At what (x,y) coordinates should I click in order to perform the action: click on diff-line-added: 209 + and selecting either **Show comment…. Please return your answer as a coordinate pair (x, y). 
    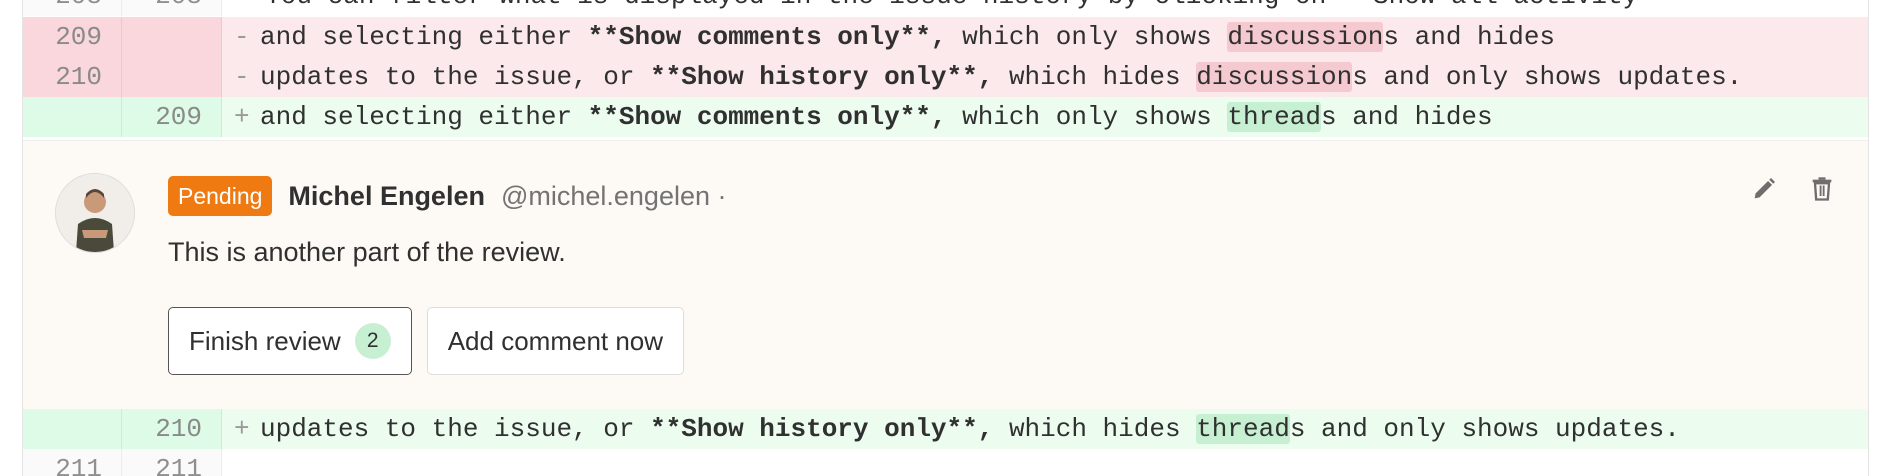
    Looking at the image, I should click on (945, 117).